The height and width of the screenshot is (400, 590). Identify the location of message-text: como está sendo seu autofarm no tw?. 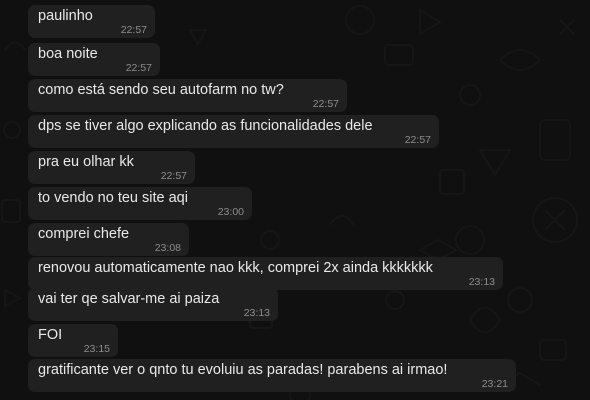
(161, 90).